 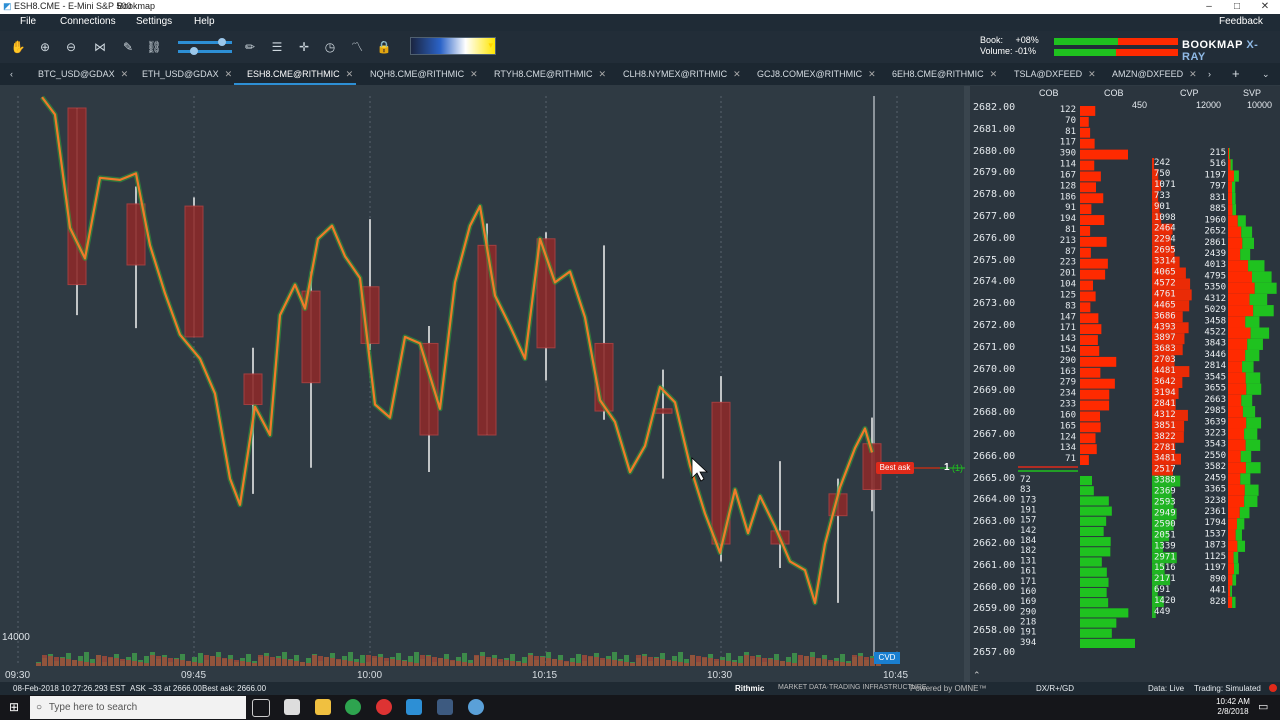 What do you see at coordinates (323, 707) in the screenshot?
I see `file-explorer-icon` at bounding box center [323, 707].